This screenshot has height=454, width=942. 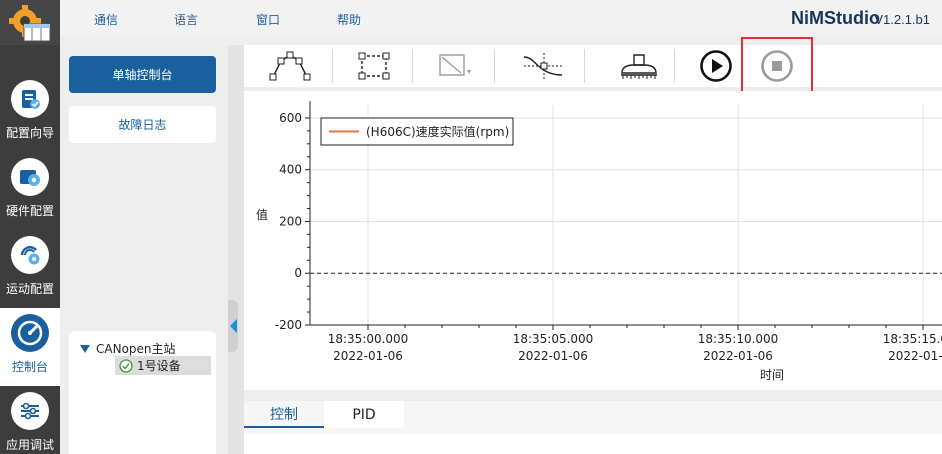 What do you see at coordinates (126, 365) in the screenshot?
I see `check-circle-icon` at bounding box center [126, 365].